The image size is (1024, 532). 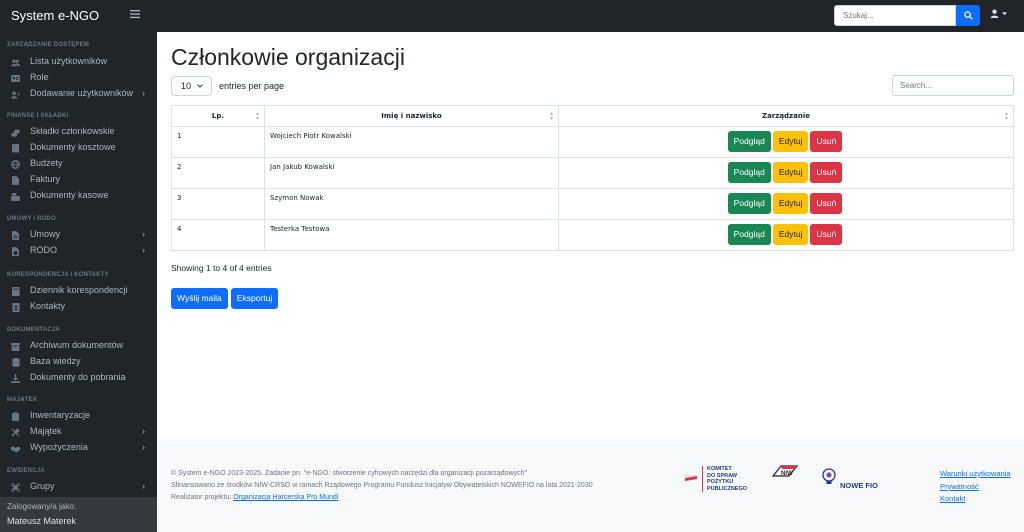 I want to click on address-book-icon, so click(x=15, y=307).